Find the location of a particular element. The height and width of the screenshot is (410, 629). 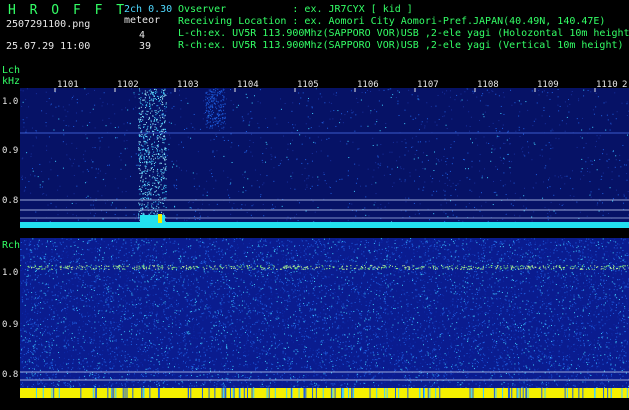

minute-tick: 1109 is located at coordinates (548, 85).